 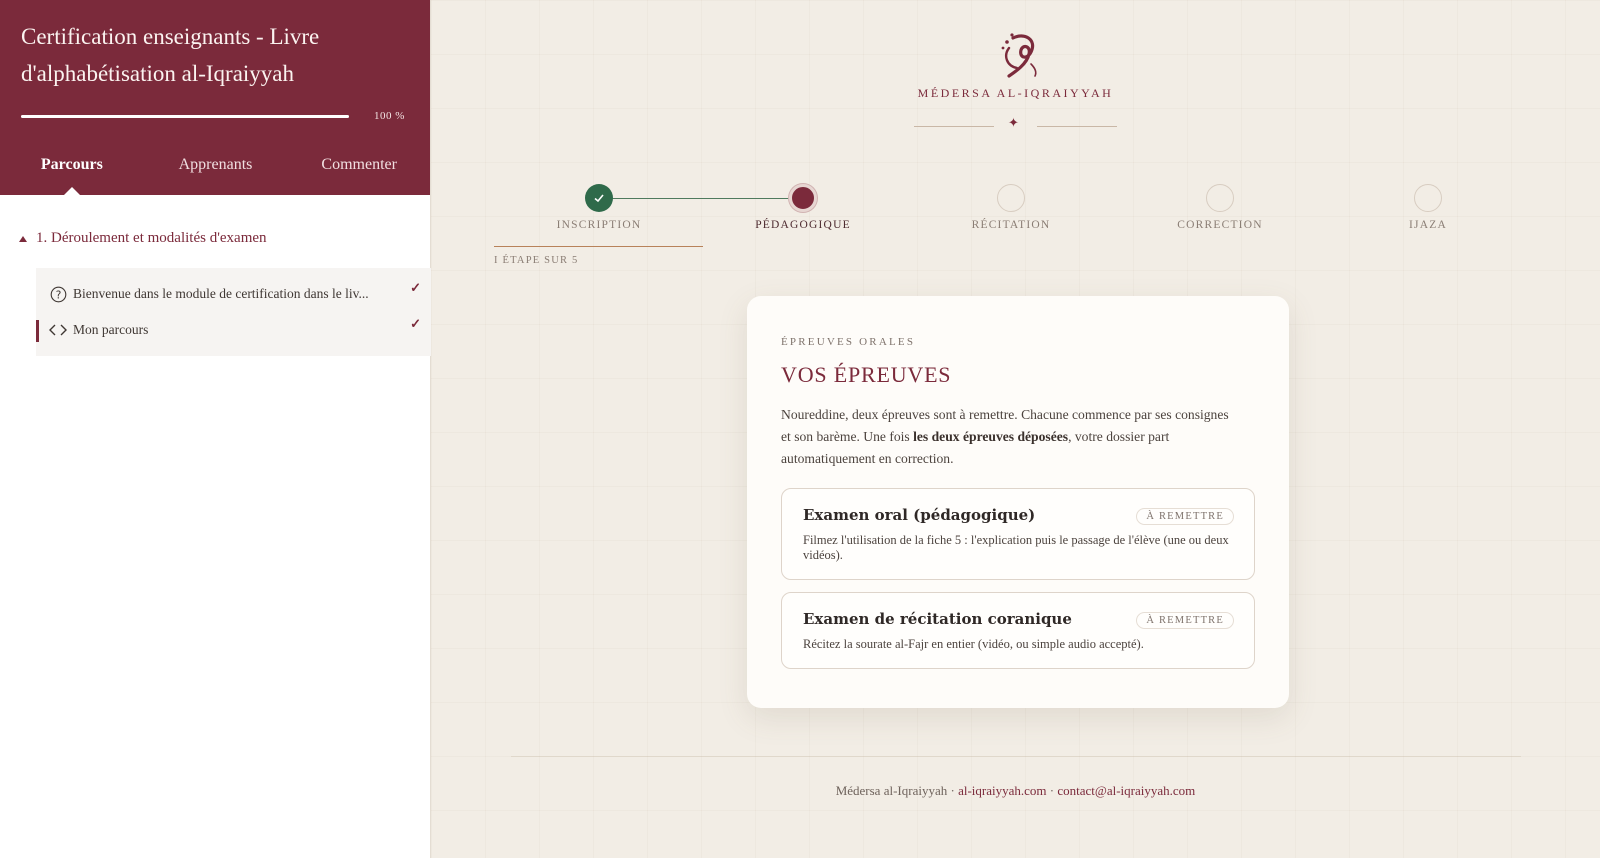 I want to click on tab-apprenants: Apprenants, so click(x=216, y=169).